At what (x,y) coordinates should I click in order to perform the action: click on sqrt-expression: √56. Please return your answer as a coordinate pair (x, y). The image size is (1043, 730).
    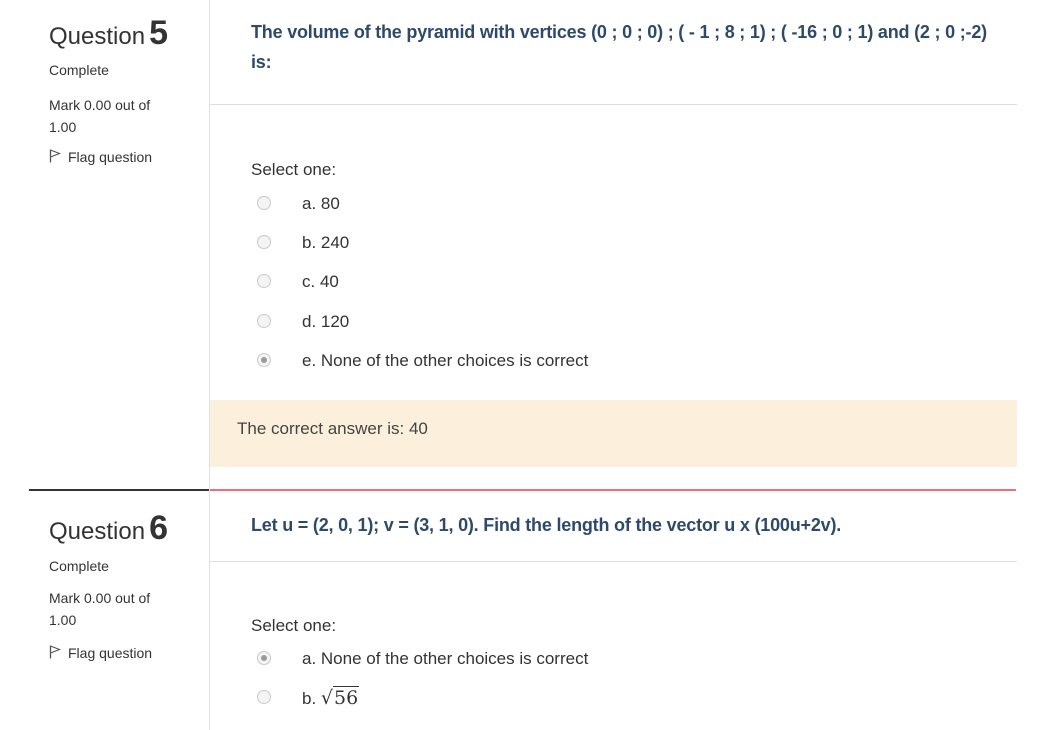
    Looking at the image, I should click on (340, 697).